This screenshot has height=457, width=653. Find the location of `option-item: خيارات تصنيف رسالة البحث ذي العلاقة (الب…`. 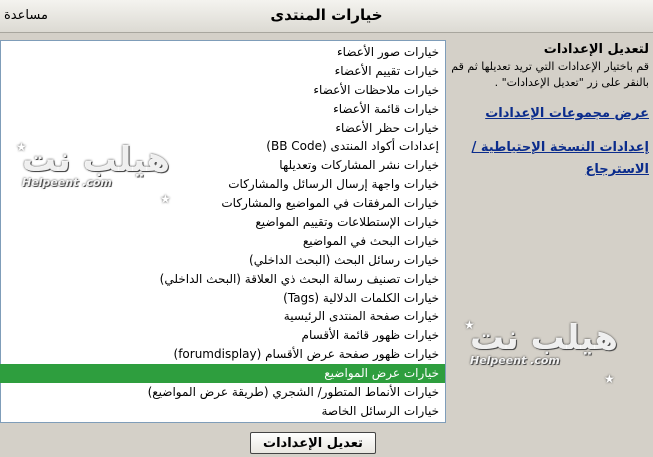

option-item: خيارات تصنيف رسالة البحث ذي العلاقة (الب… is located at coordinates (222, 279).